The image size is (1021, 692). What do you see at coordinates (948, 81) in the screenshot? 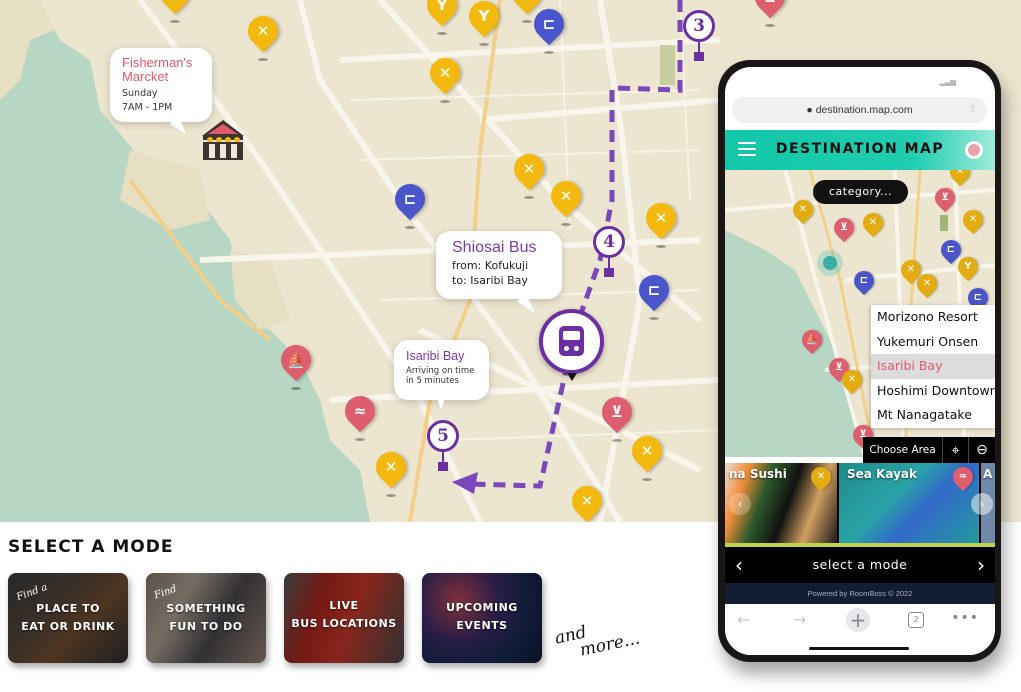
I see `signal-icon: ▂▃▅` at bounding box center [948, 81].